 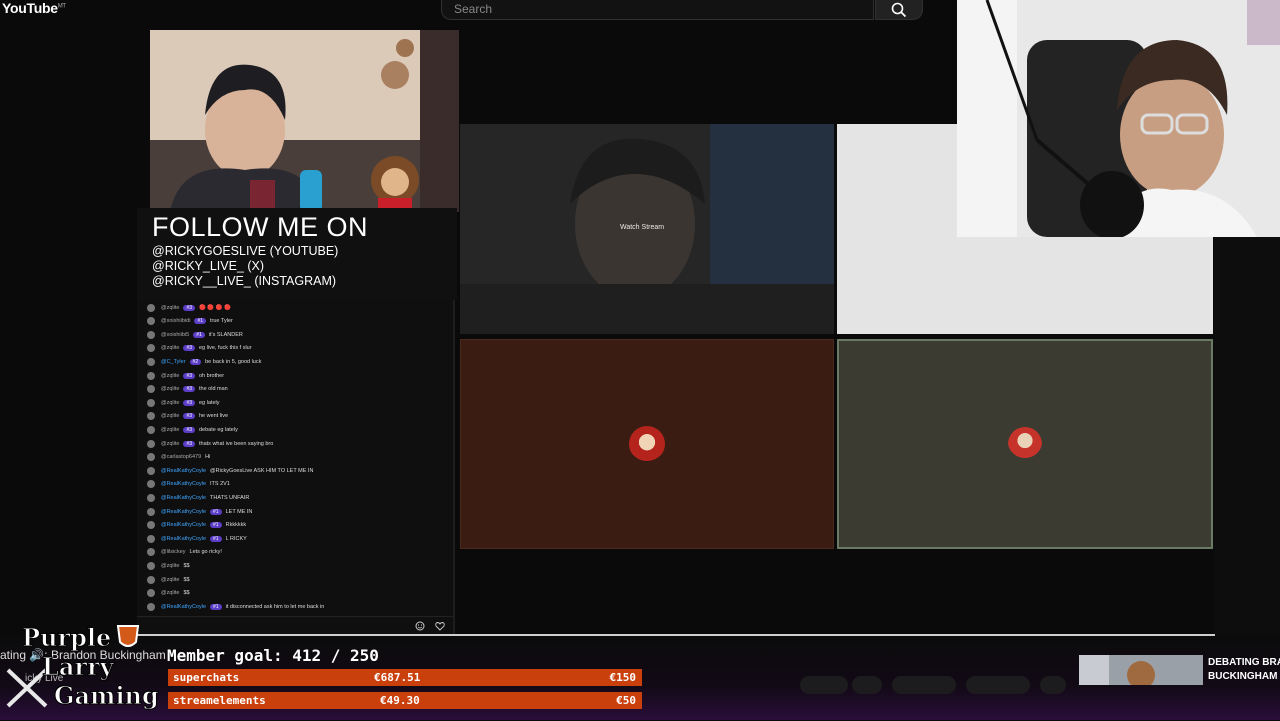 I want to click on follow-title: FOLLOW ME ON, so click(x=260, y=227).